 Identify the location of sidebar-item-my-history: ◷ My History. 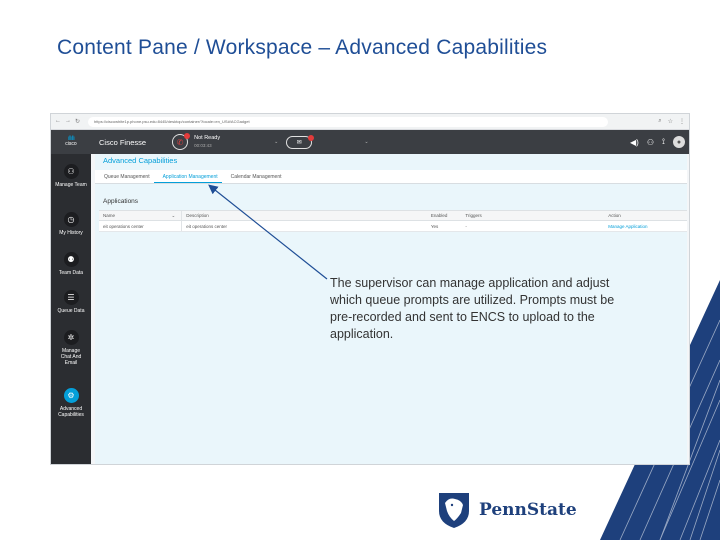
(71, 224).